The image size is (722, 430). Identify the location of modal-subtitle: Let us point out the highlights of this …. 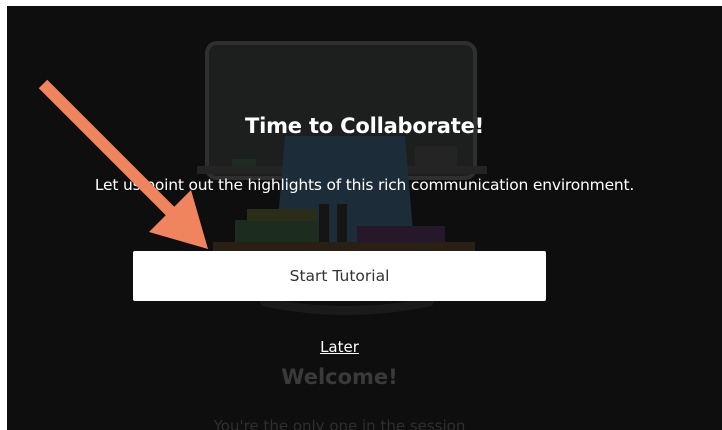
(364, 185).